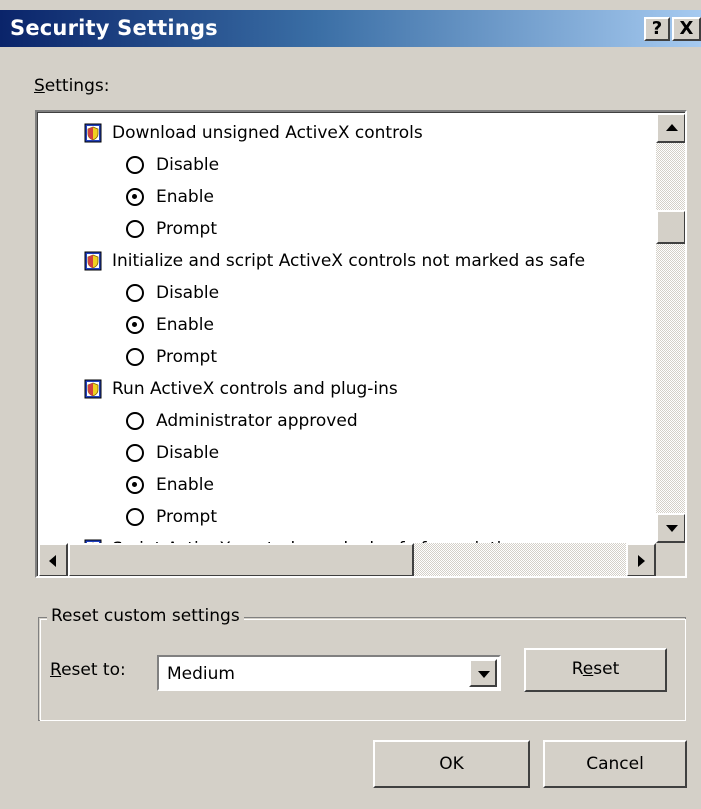 The height and width of the screenshot is (809, 701). What do you see at coordinates (329, 673) in the screenshot?
I see `reset-to-dropdown: Medium` at bounding box center [329, 673].